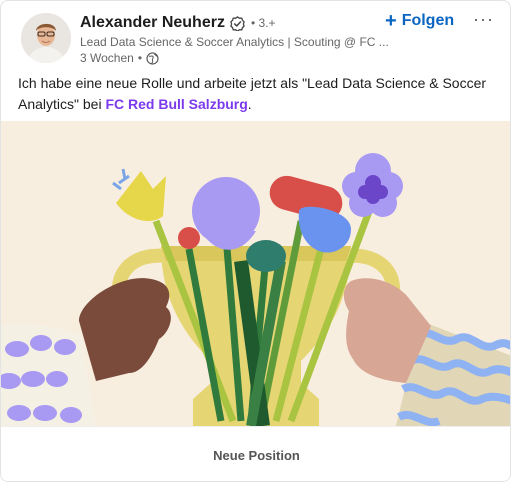  I want to click on connection-degree: • 3.+, so click(263, 23).